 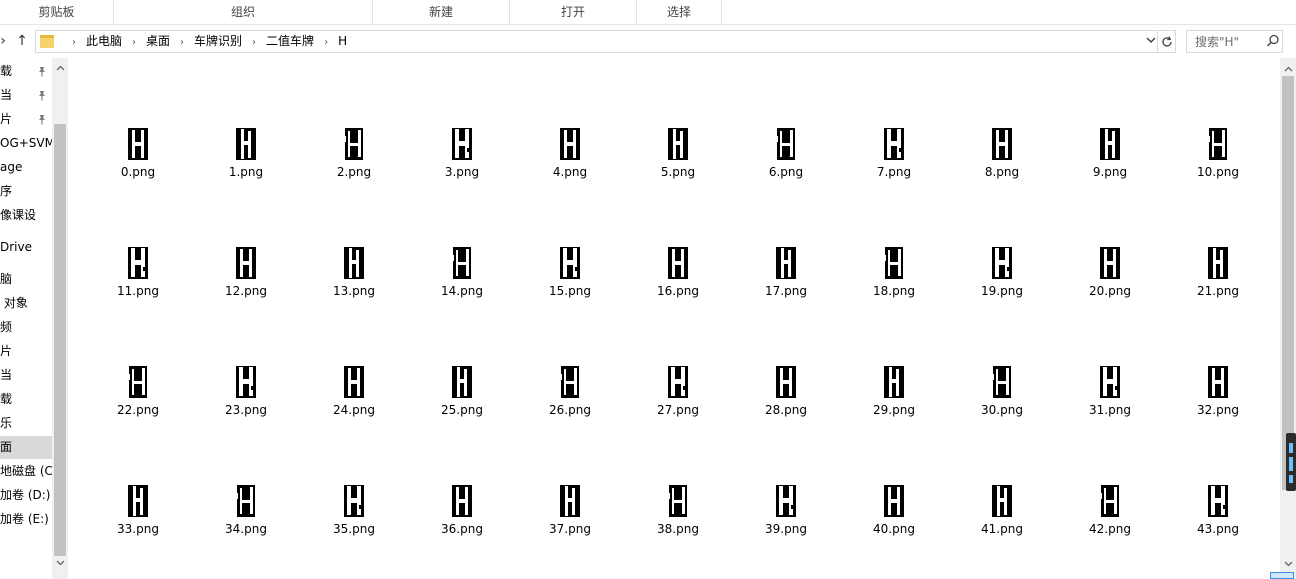 I want to click on nav-item: 频, so click(x=26, y=327).